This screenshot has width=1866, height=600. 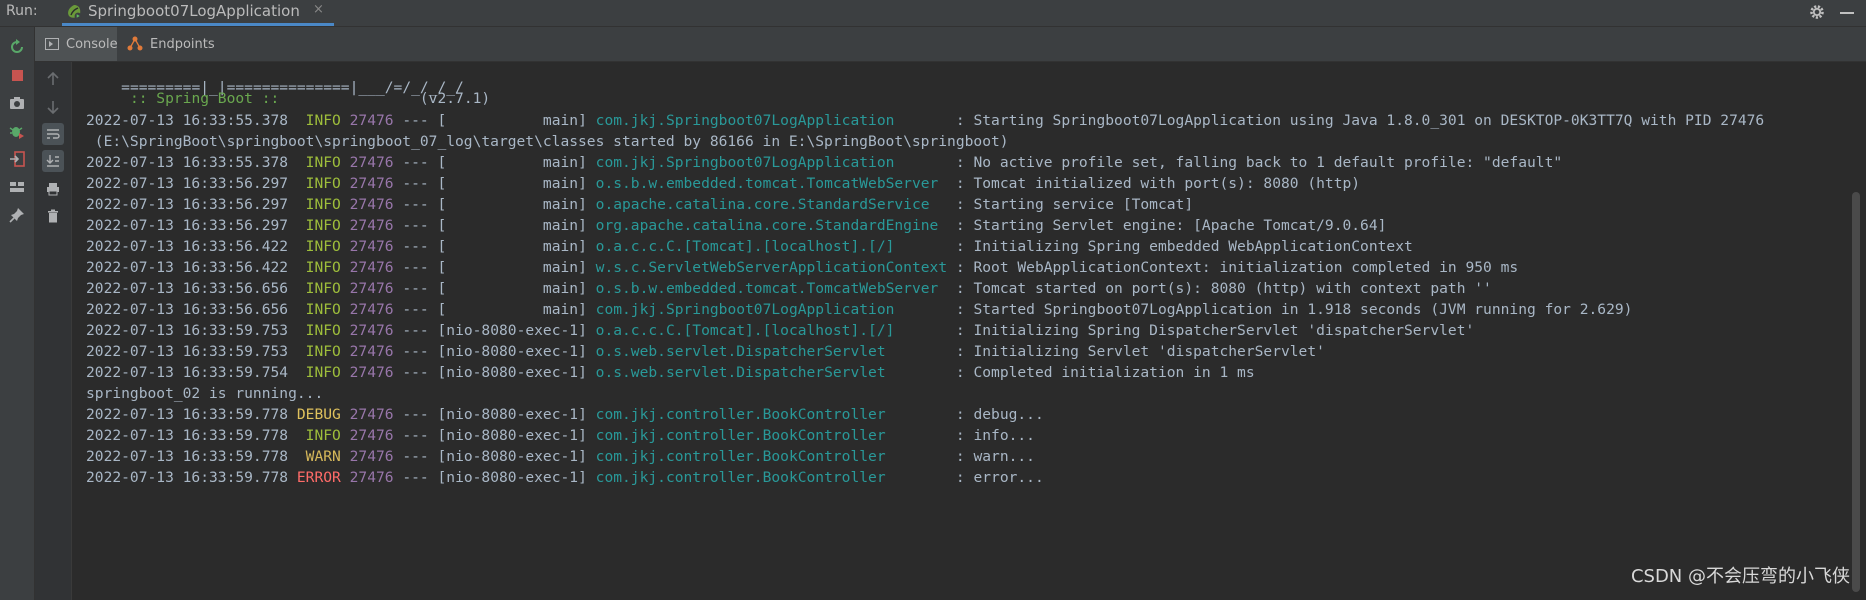 I want to click on scroll-up-icon, so click(x=53, y=79).